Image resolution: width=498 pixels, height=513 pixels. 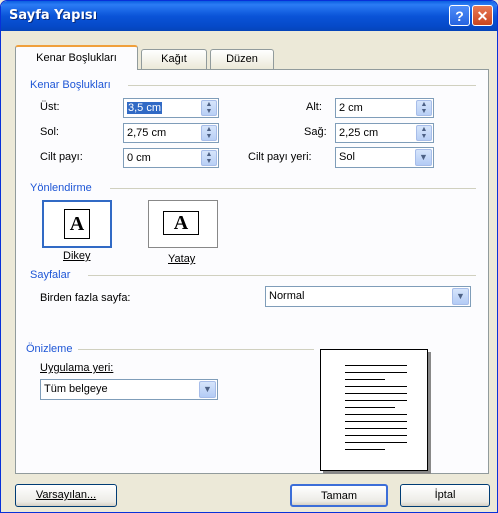 I want to click on apply-to-select: Tüm belgeye ▼, so click(x=129, y=389).